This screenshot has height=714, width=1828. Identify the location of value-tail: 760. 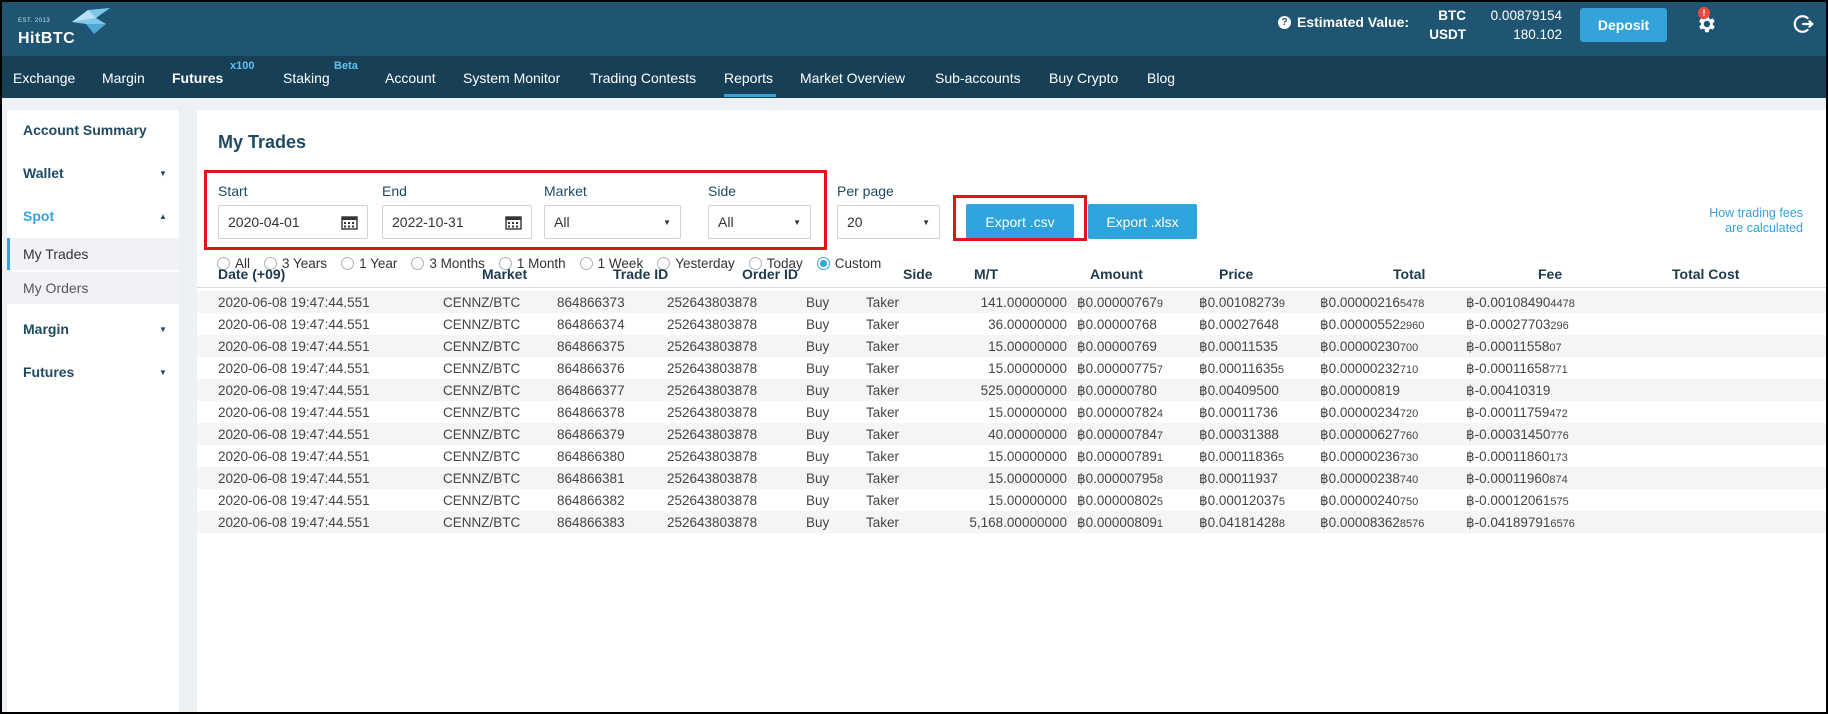
(1409, 436).